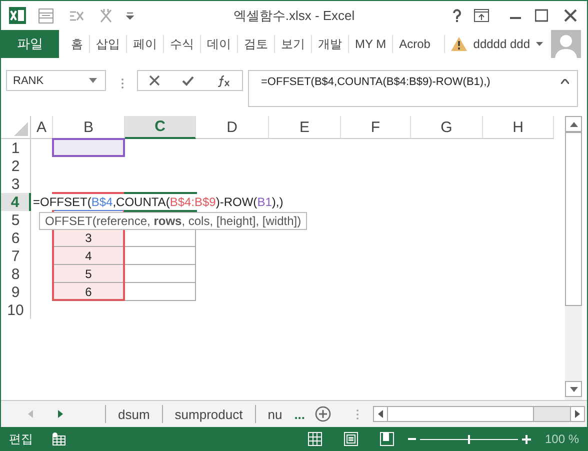  I want to click on ribbon-tab: 홈, so click(77, 44).